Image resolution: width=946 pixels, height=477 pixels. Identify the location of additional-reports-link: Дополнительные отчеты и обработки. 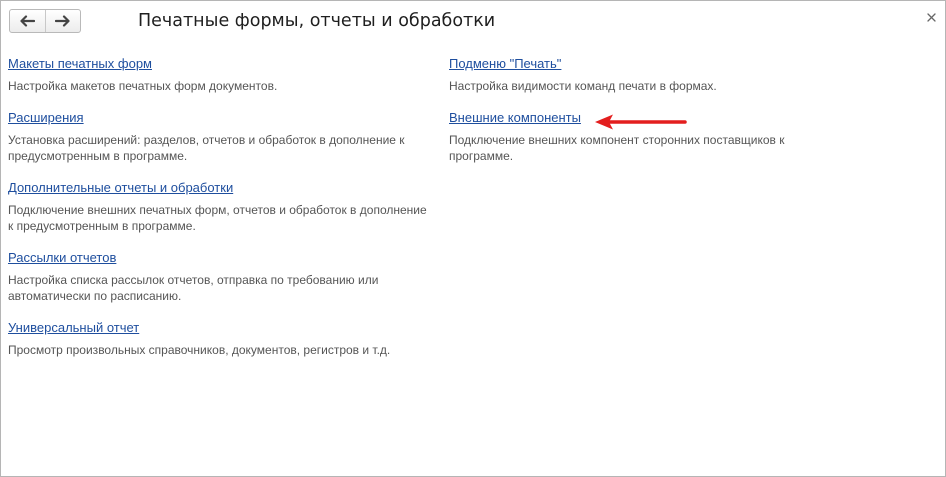
(120, 188).